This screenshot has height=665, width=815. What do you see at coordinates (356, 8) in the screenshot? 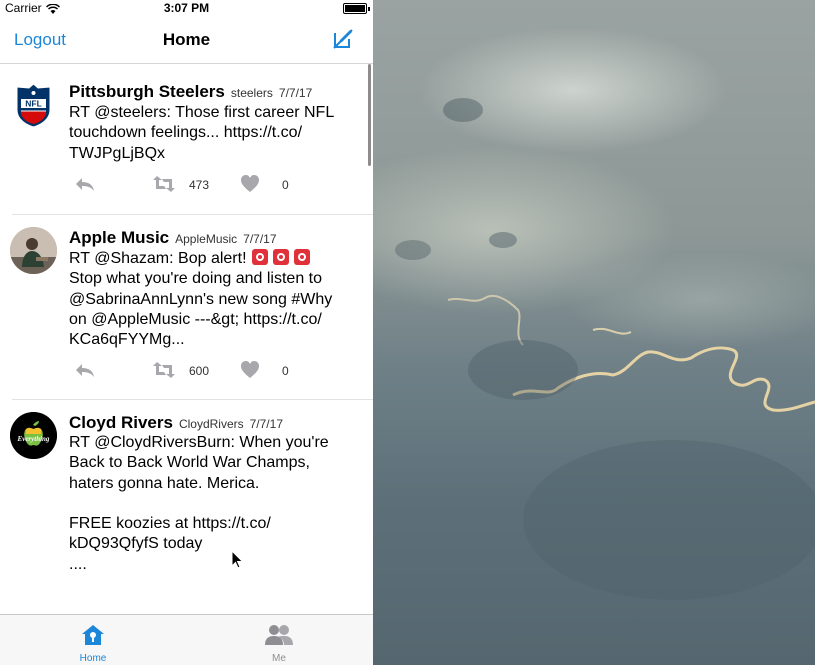
I see `battery-icon` at bounding box center [356, 8].